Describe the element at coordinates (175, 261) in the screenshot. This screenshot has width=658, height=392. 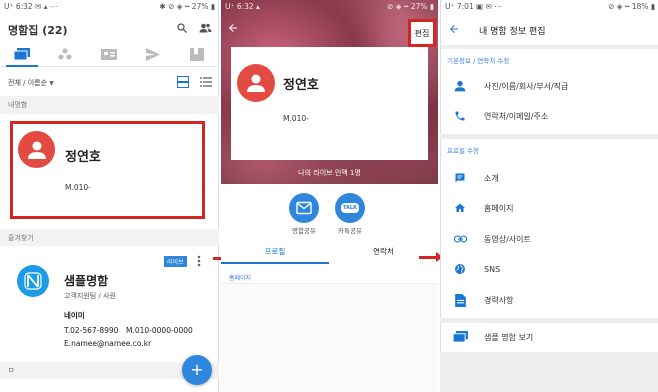
I see `live-badge: 라이브` at that location.